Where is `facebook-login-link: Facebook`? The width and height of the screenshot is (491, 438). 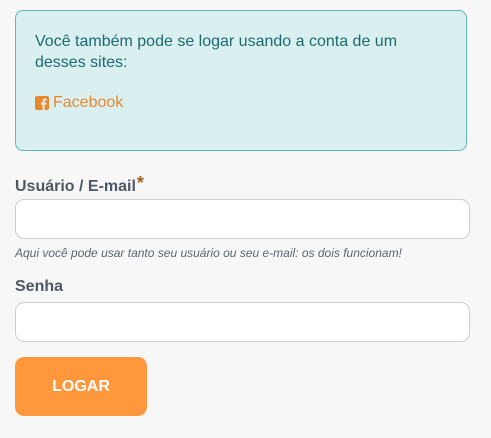 facebook-login-link: Facebook is located at coordinates (79, 103).